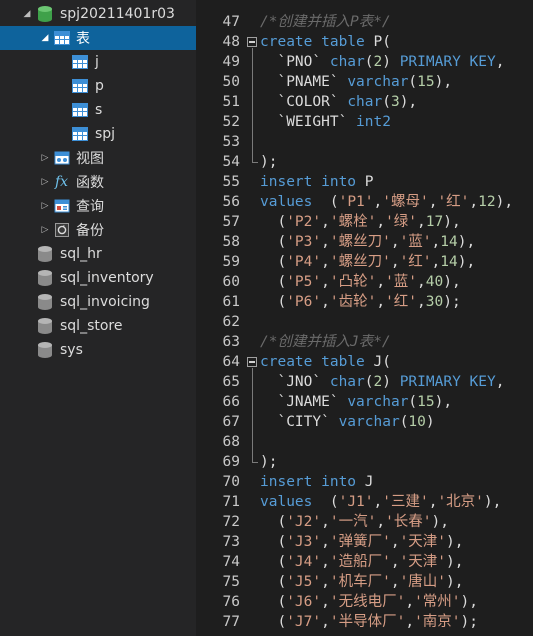 This screenshot has width=533, height=636. I want to click on code-line: ('J2','一汽','长春'),, so click(354, 522).